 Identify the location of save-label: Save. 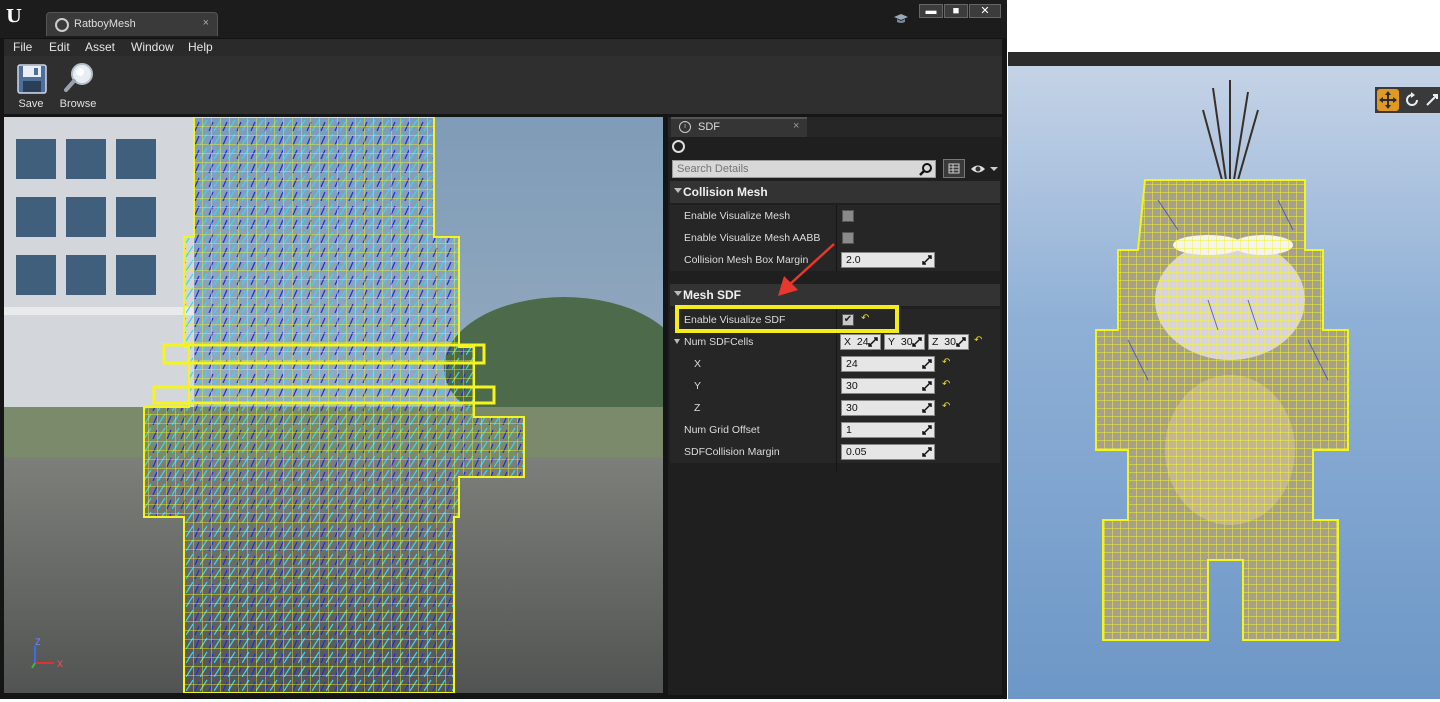
(31, 104).